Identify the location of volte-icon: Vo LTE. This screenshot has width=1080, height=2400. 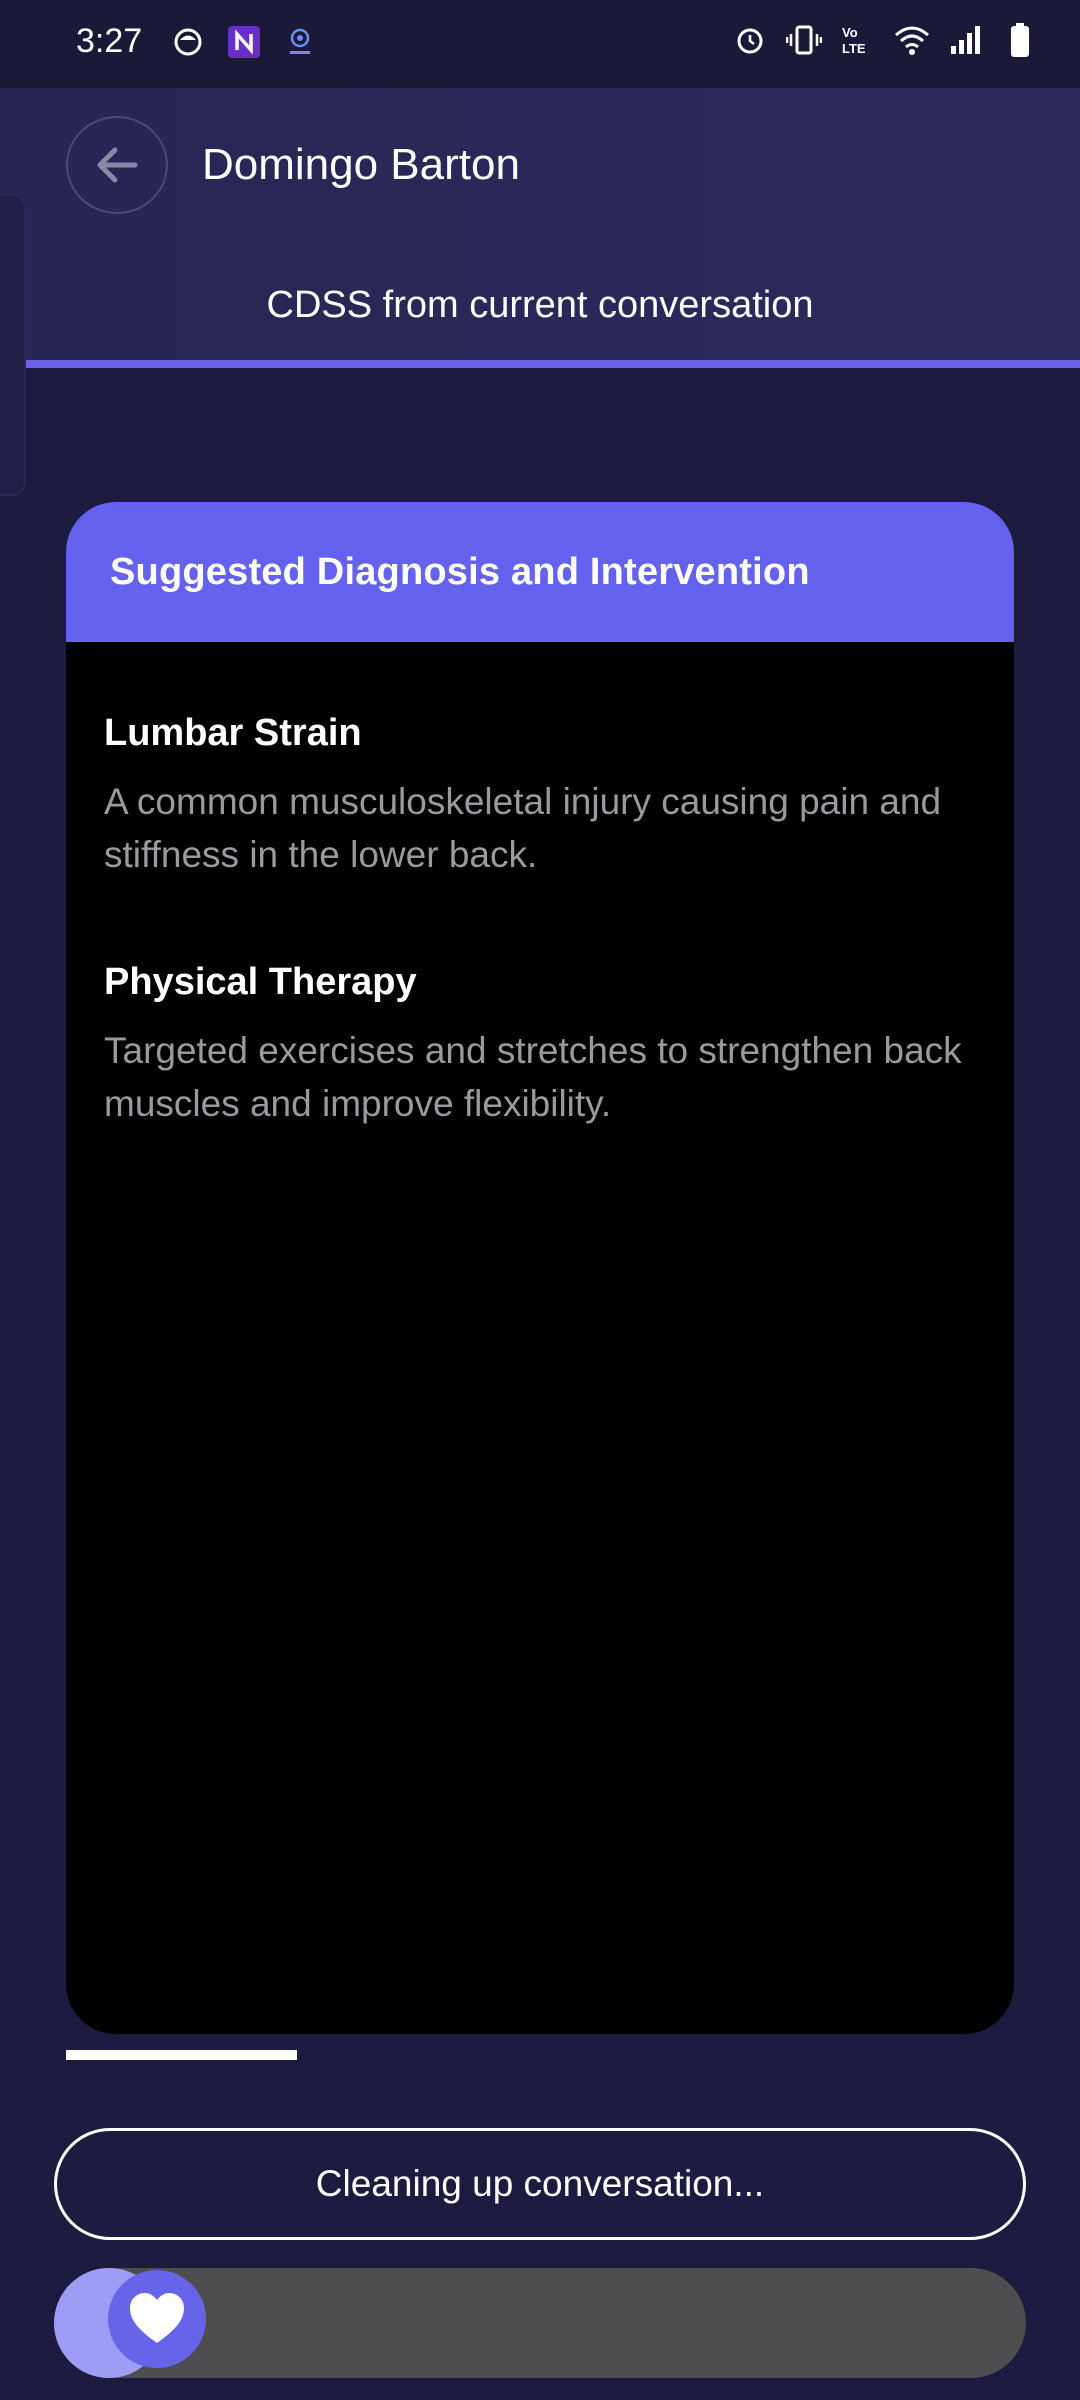
(858, 40).